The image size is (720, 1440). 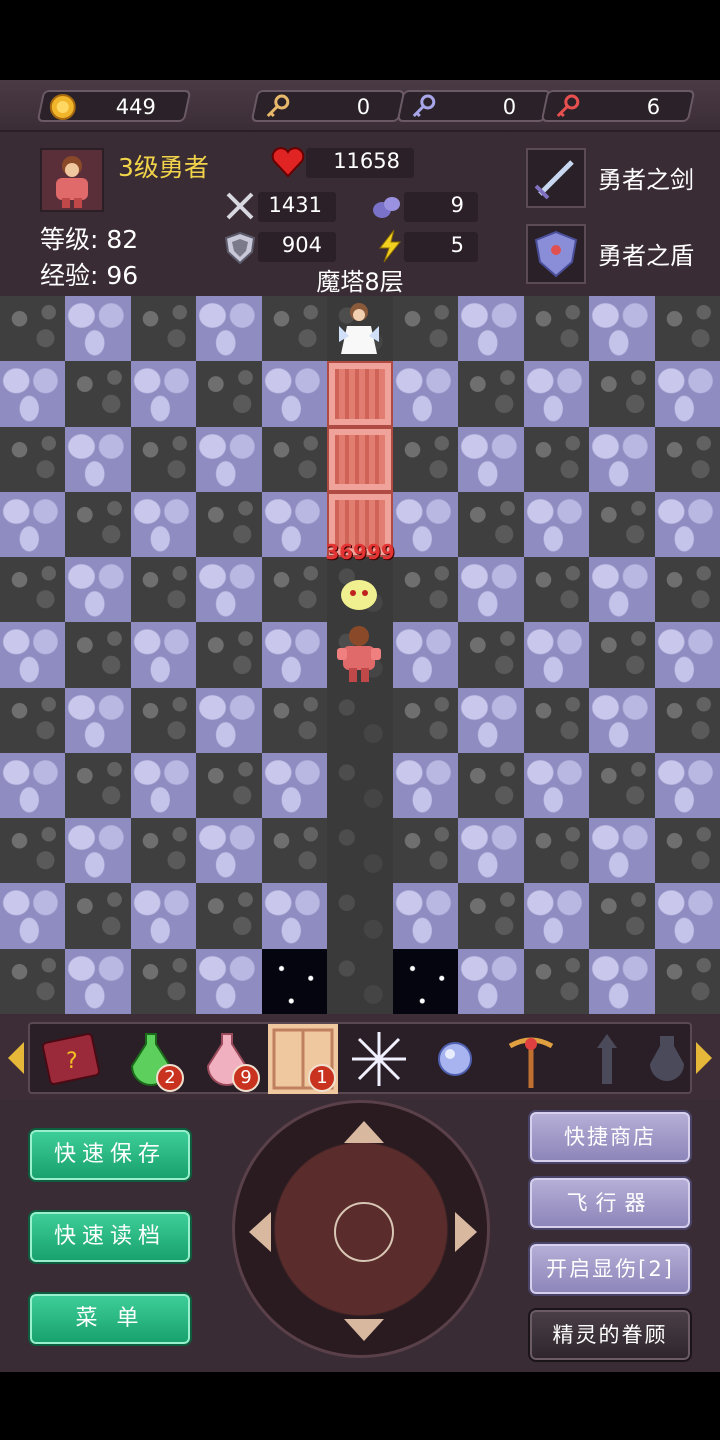 What do you see at coordinates (110, 1319) in the screenshot?
I see `menu-button: 菜 单` at bounding box center [110, 1319].